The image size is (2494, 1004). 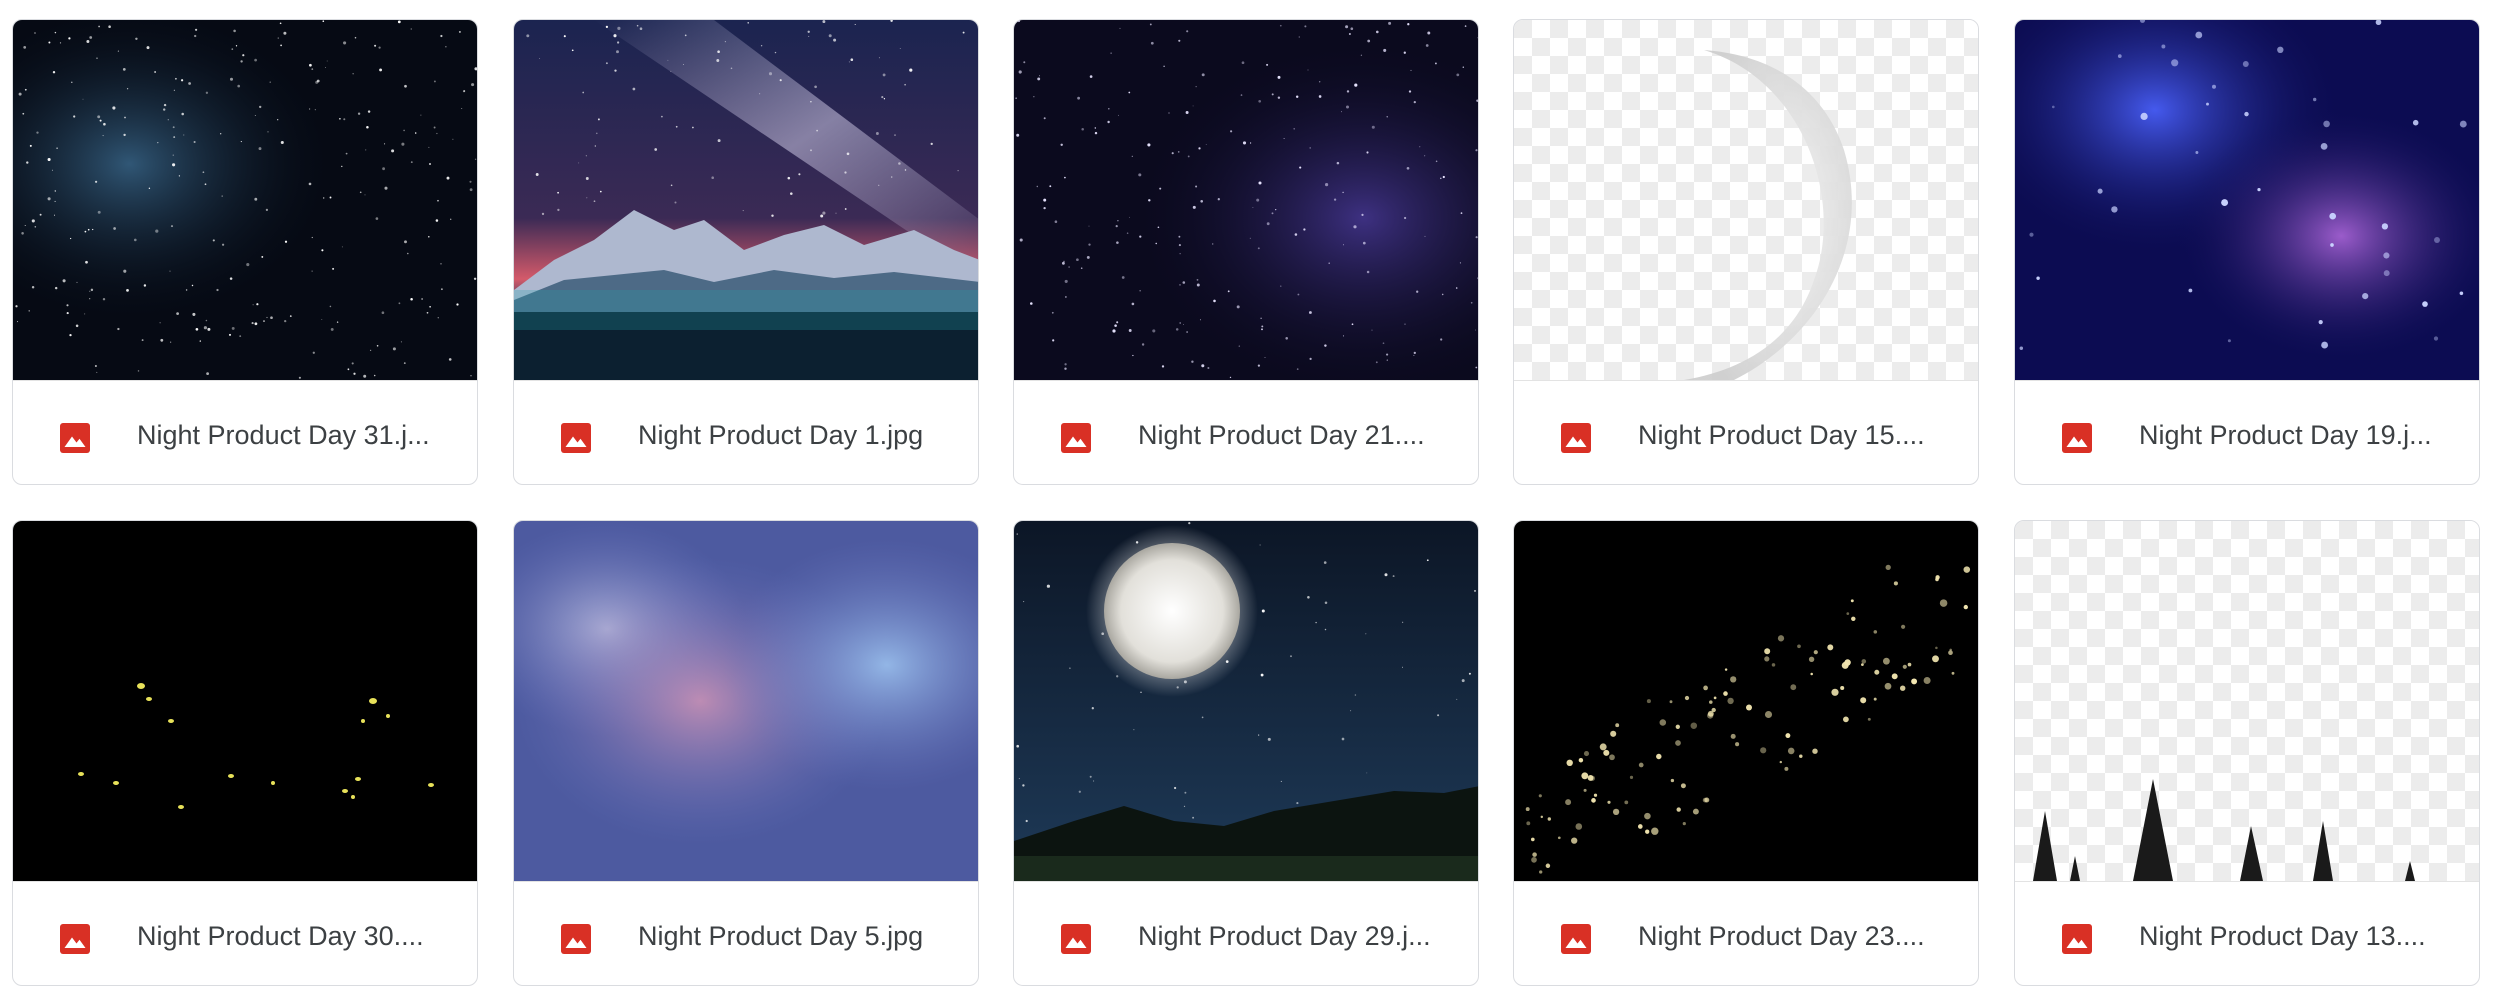 What do you see at coordinates (746, 252) in the screenshot?
I see `file-card: Night Product Day 1.jpg` at bounding box center [746, 252].